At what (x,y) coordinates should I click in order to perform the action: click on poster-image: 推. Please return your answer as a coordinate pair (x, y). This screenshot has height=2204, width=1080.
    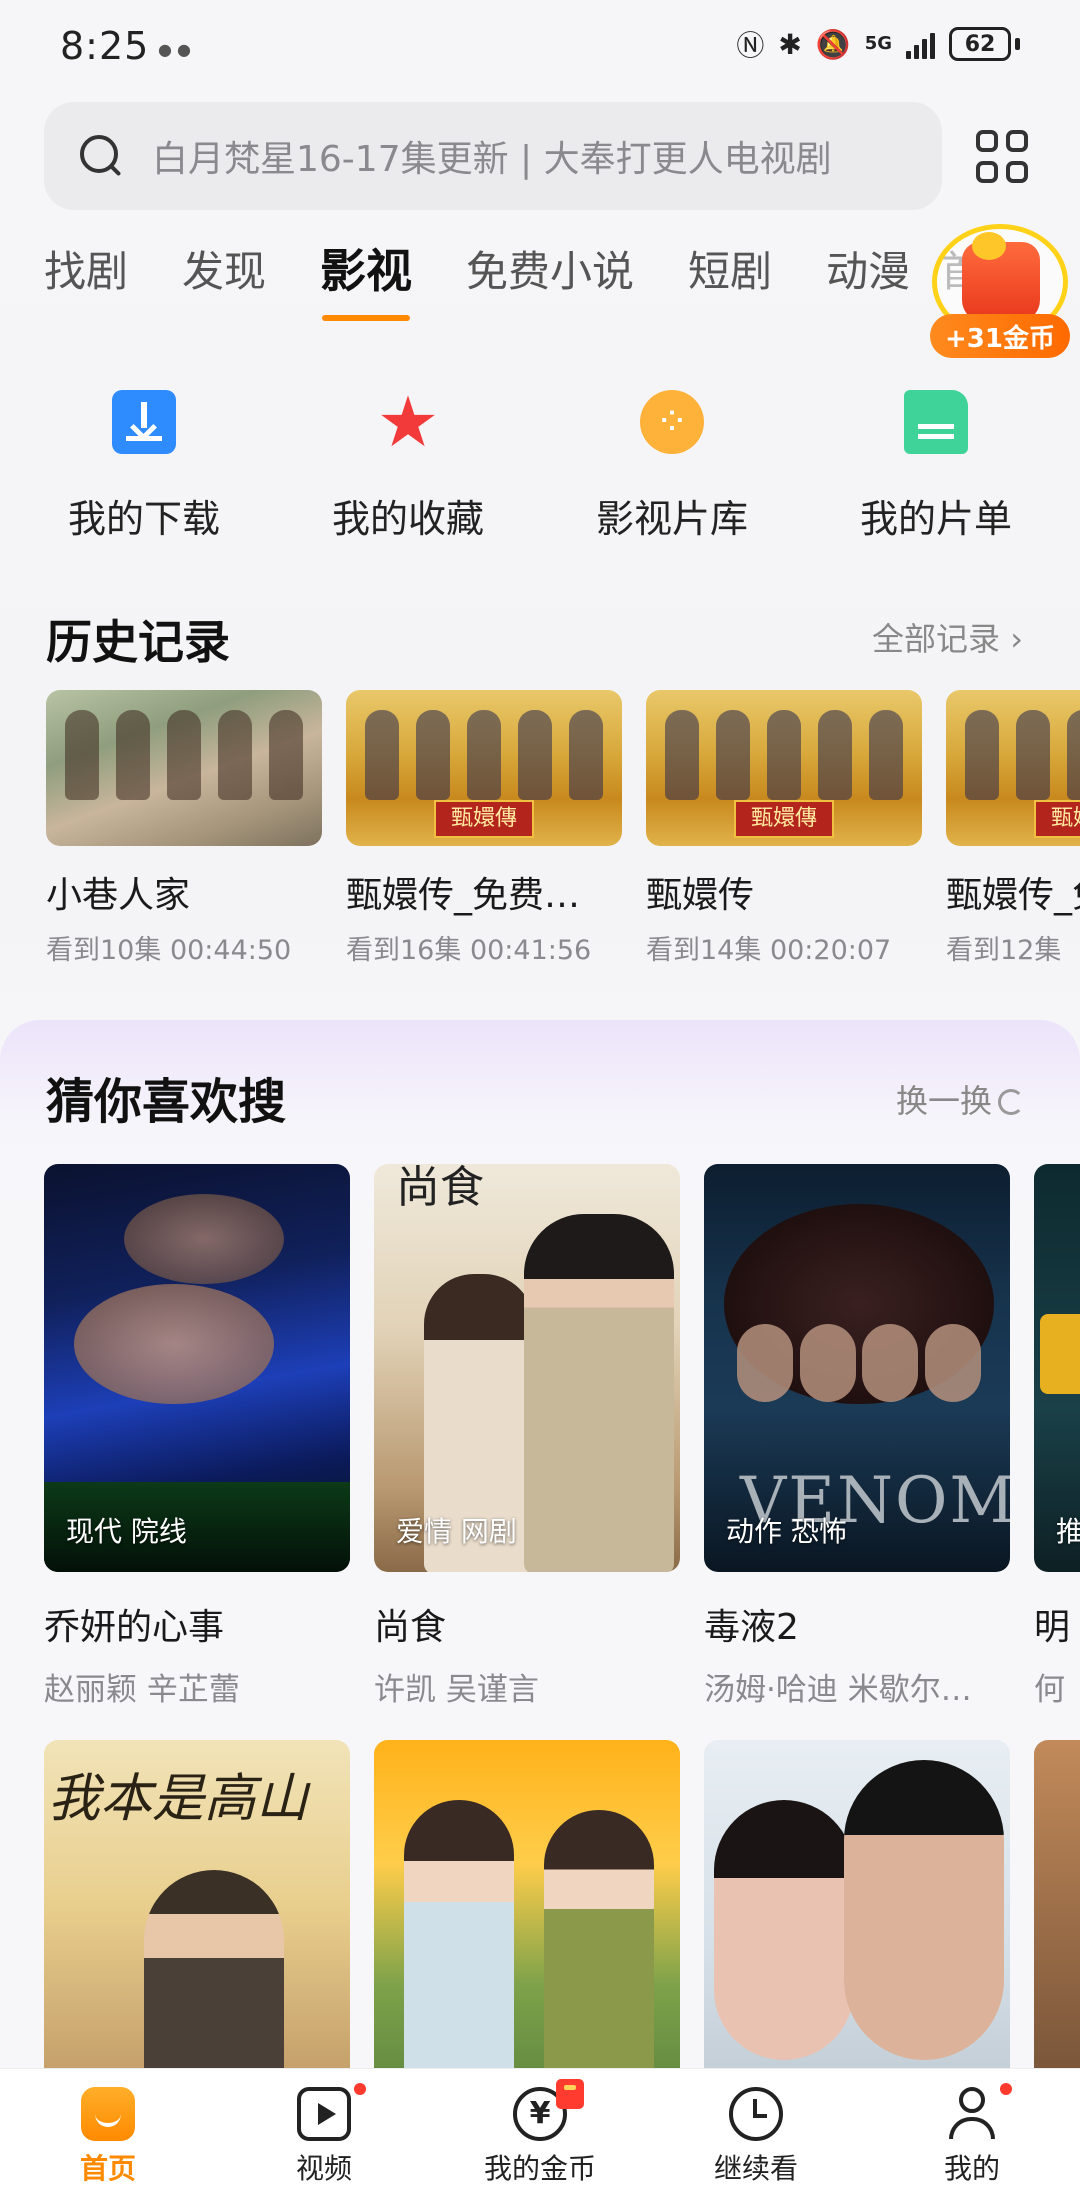
    Looking at the image, I should click on (1057, 1368).